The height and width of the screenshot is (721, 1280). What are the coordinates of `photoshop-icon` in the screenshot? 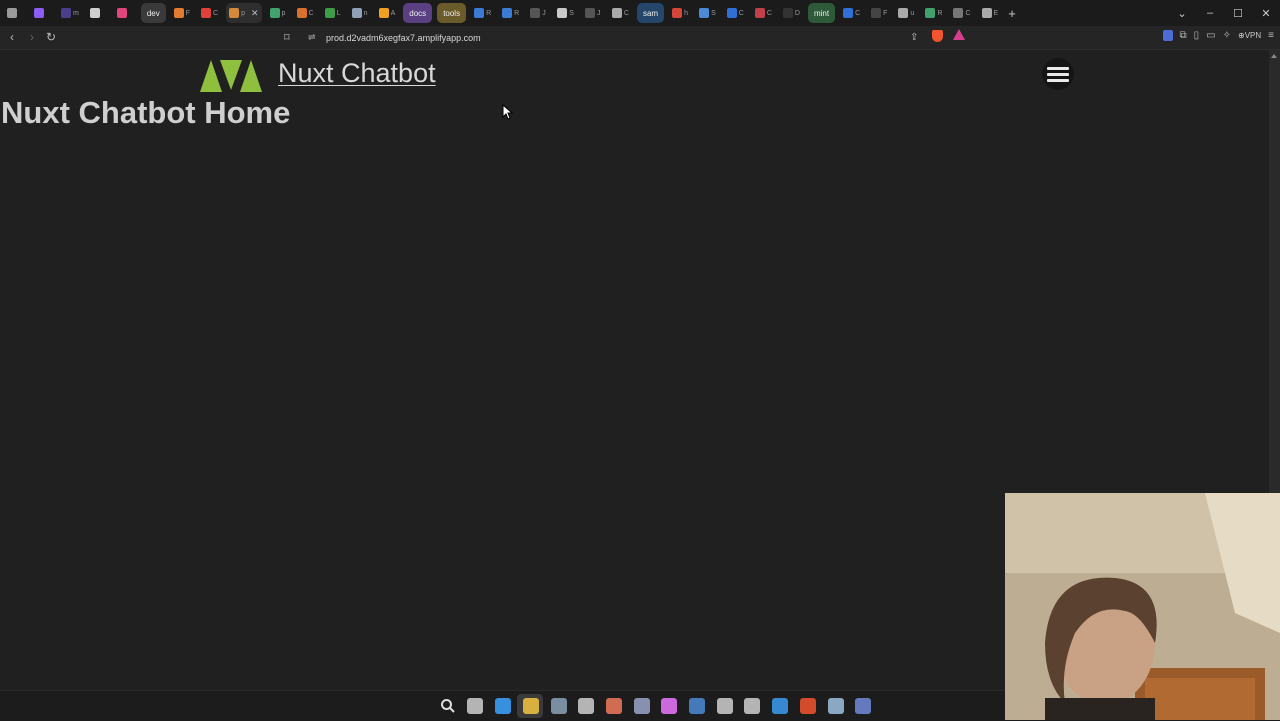 It's located at (642, 706).